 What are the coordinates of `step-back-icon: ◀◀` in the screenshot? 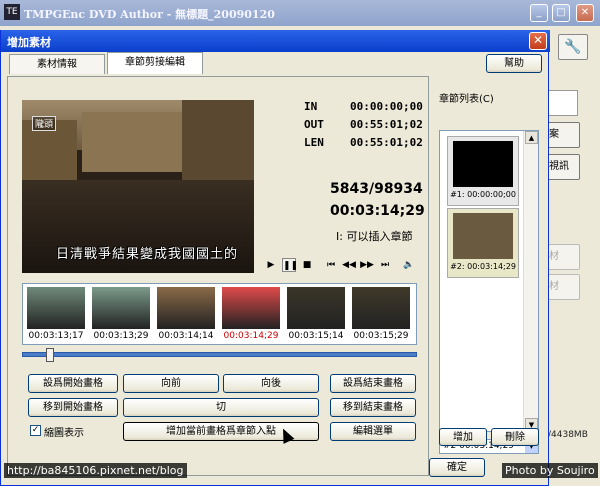 It's located at (349, 265).